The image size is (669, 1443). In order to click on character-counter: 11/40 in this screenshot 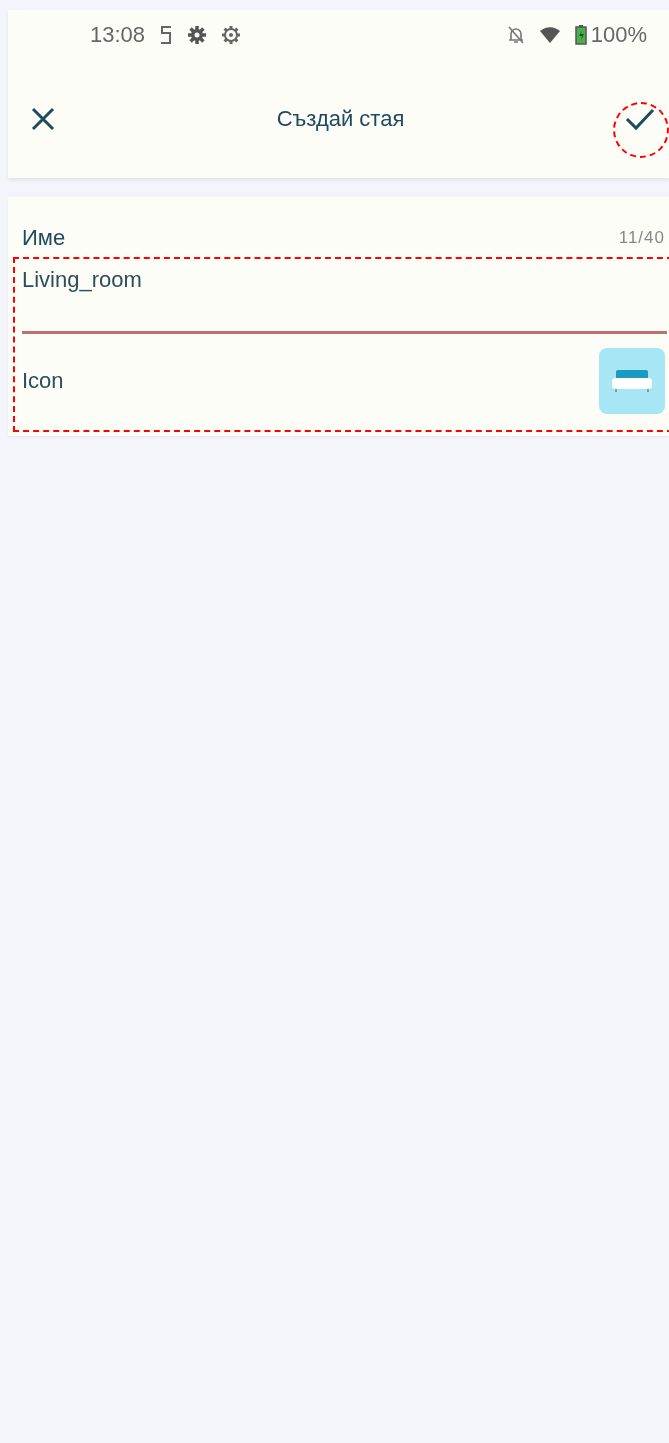, I will do `click(641, 238)`.